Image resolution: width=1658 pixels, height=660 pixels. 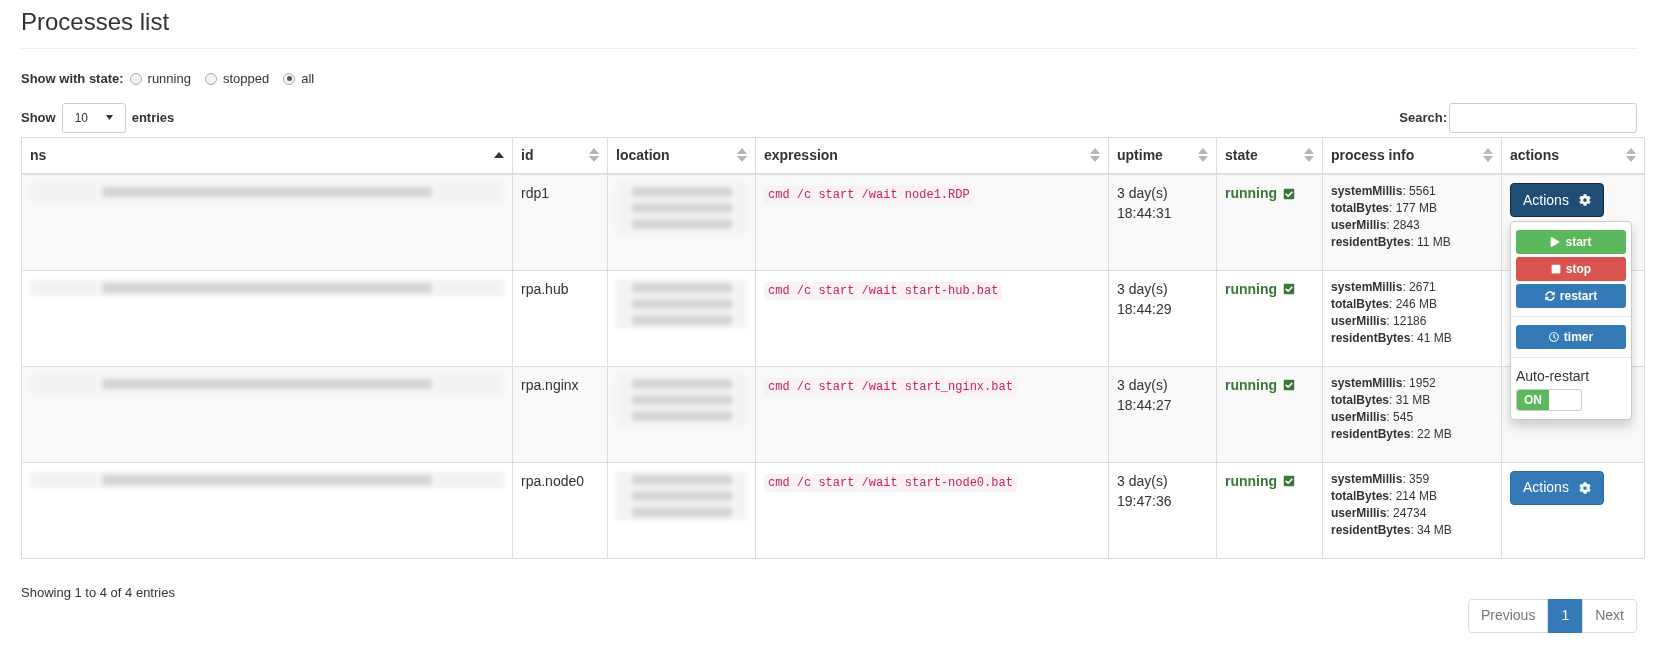 What do you see at coordinates (1380, 479) in the screenshot?
I see `process-info-line: systemMillis: 359` at bounding box center [1380, 479].